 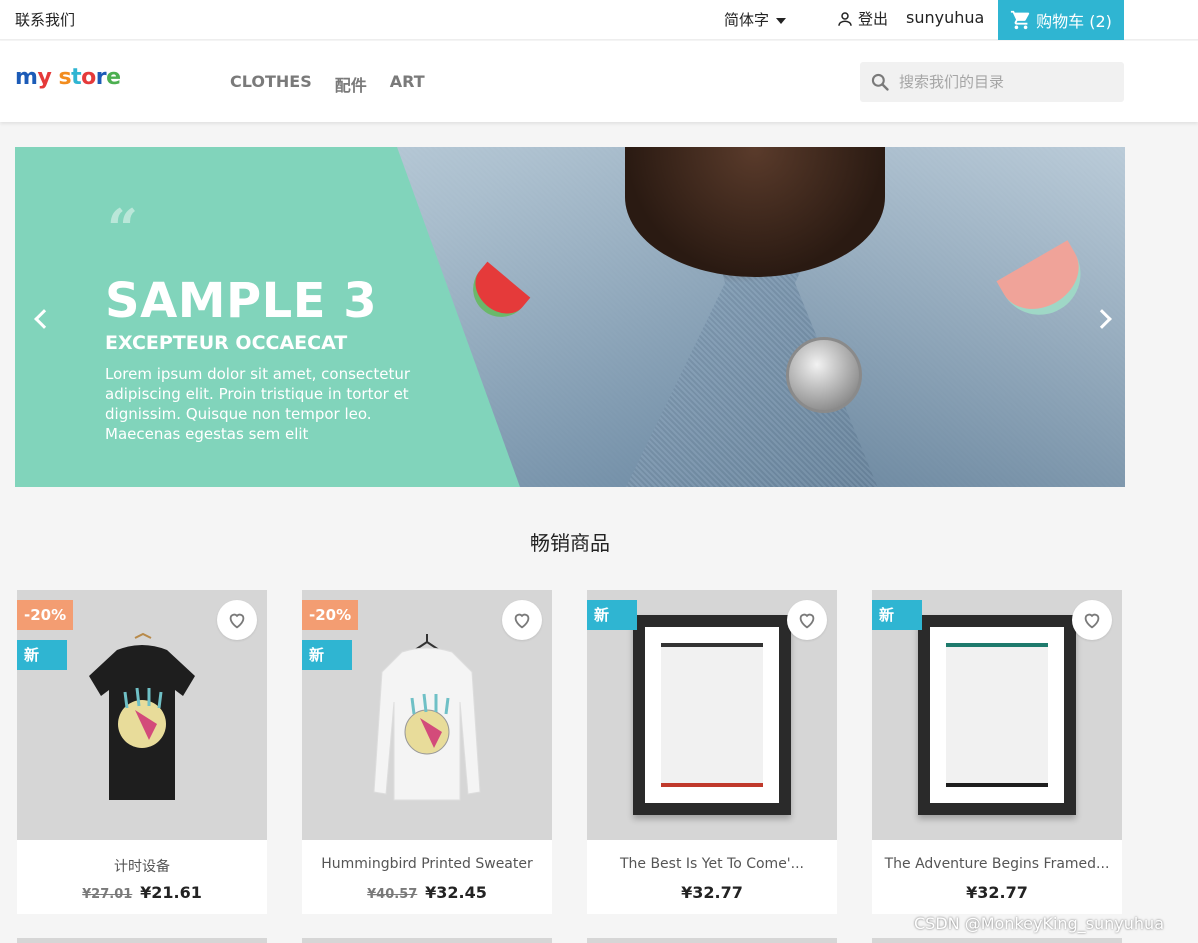 What do you see at coordinates (107, 894) in the screenshot?
I see `regular-price: ¥27.01` at bounding box center [107, 894].